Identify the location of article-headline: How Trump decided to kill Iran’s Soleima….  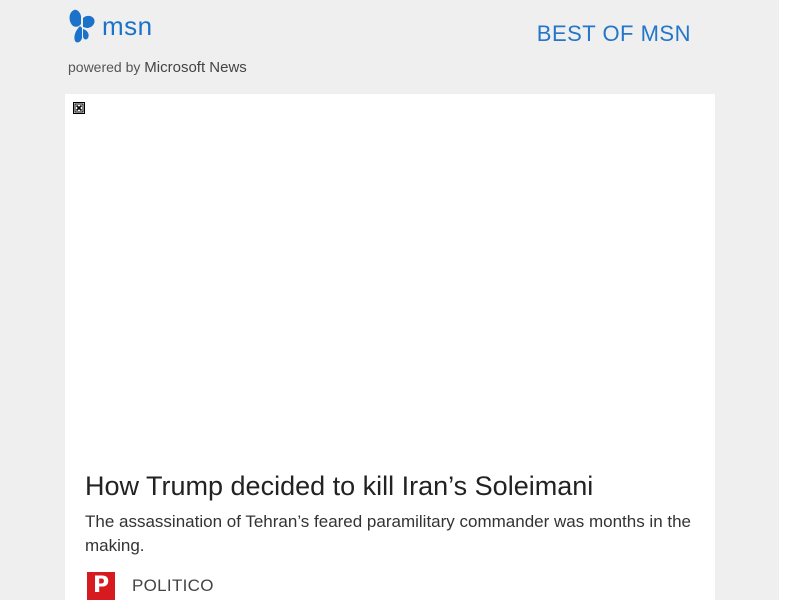
(392, 486).